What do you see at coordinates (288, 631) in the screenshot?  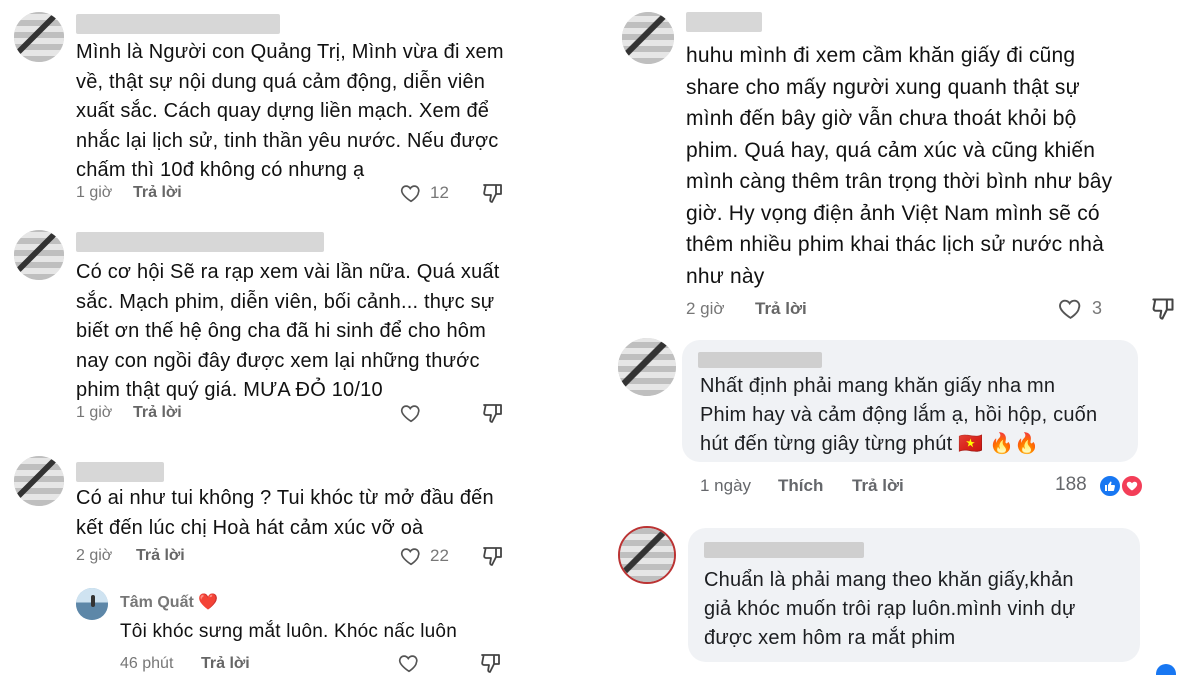 I see `reply-text: Tôi khóc sưng mắt luôn. Khóc nấc luôn` at bounding box center [288, 631].